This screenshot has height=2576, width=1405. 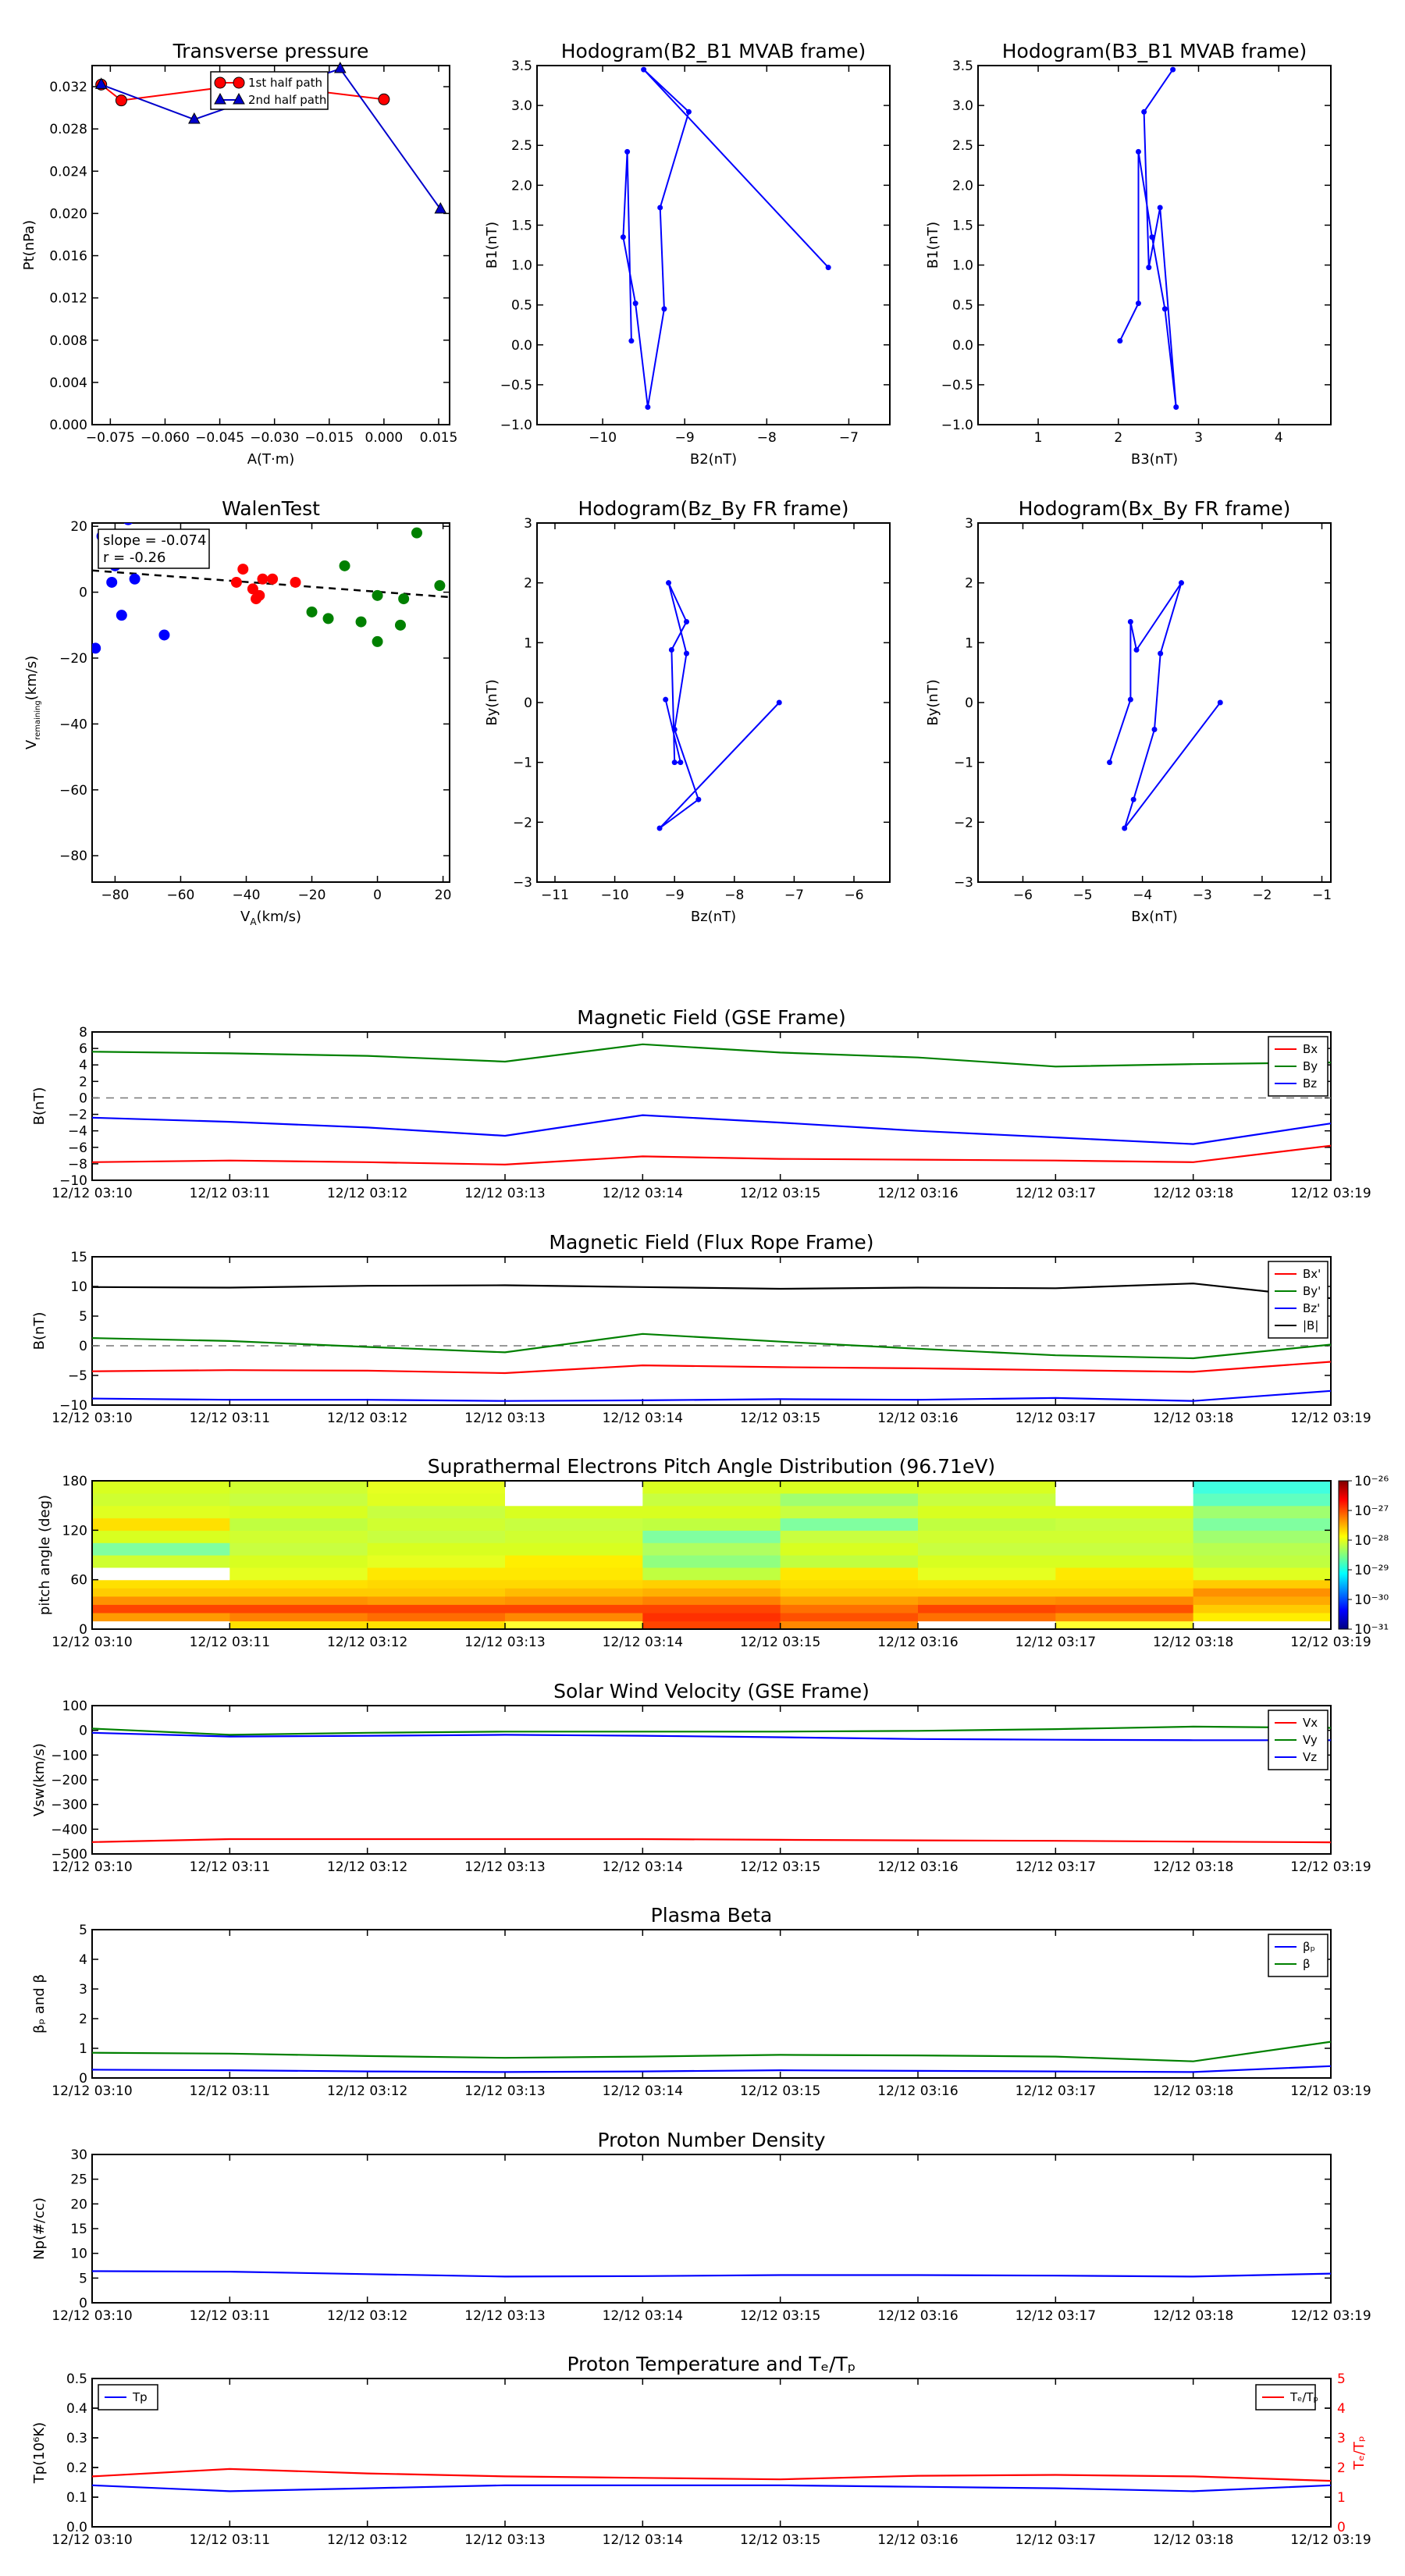 What do you see at coordinates (521, 225) in the screenshot?
I see `y-tick-label: 1.5` at bounding box center [521, 225].